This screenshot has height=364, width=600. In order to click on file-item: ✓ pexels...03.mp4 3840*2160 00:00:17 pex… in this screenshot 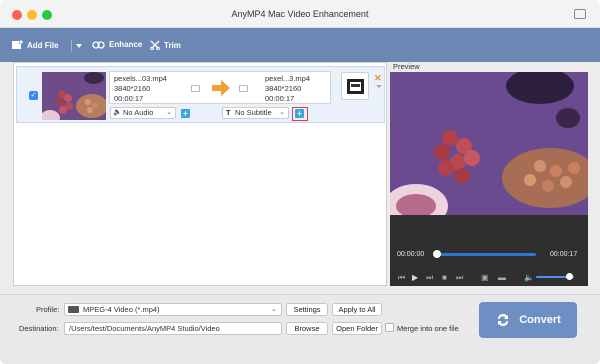, I will do `click(200, 94)`.